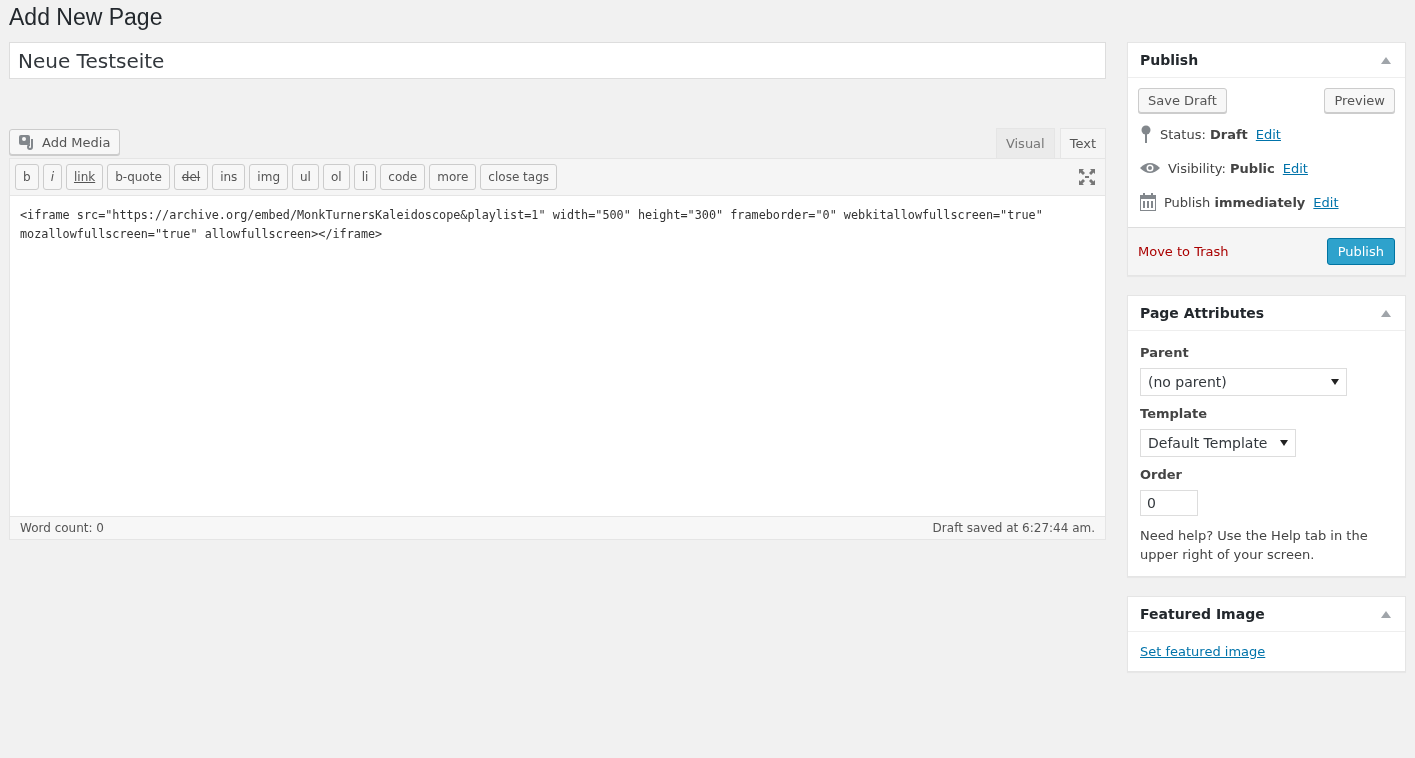 Image resolution: width=1415 pixels, height=758 pixels. What do you see at coordinates (1182, 100) in the screenshot?
I see `save-draft-button: Save Draft` at bounding box center [1182, 100].